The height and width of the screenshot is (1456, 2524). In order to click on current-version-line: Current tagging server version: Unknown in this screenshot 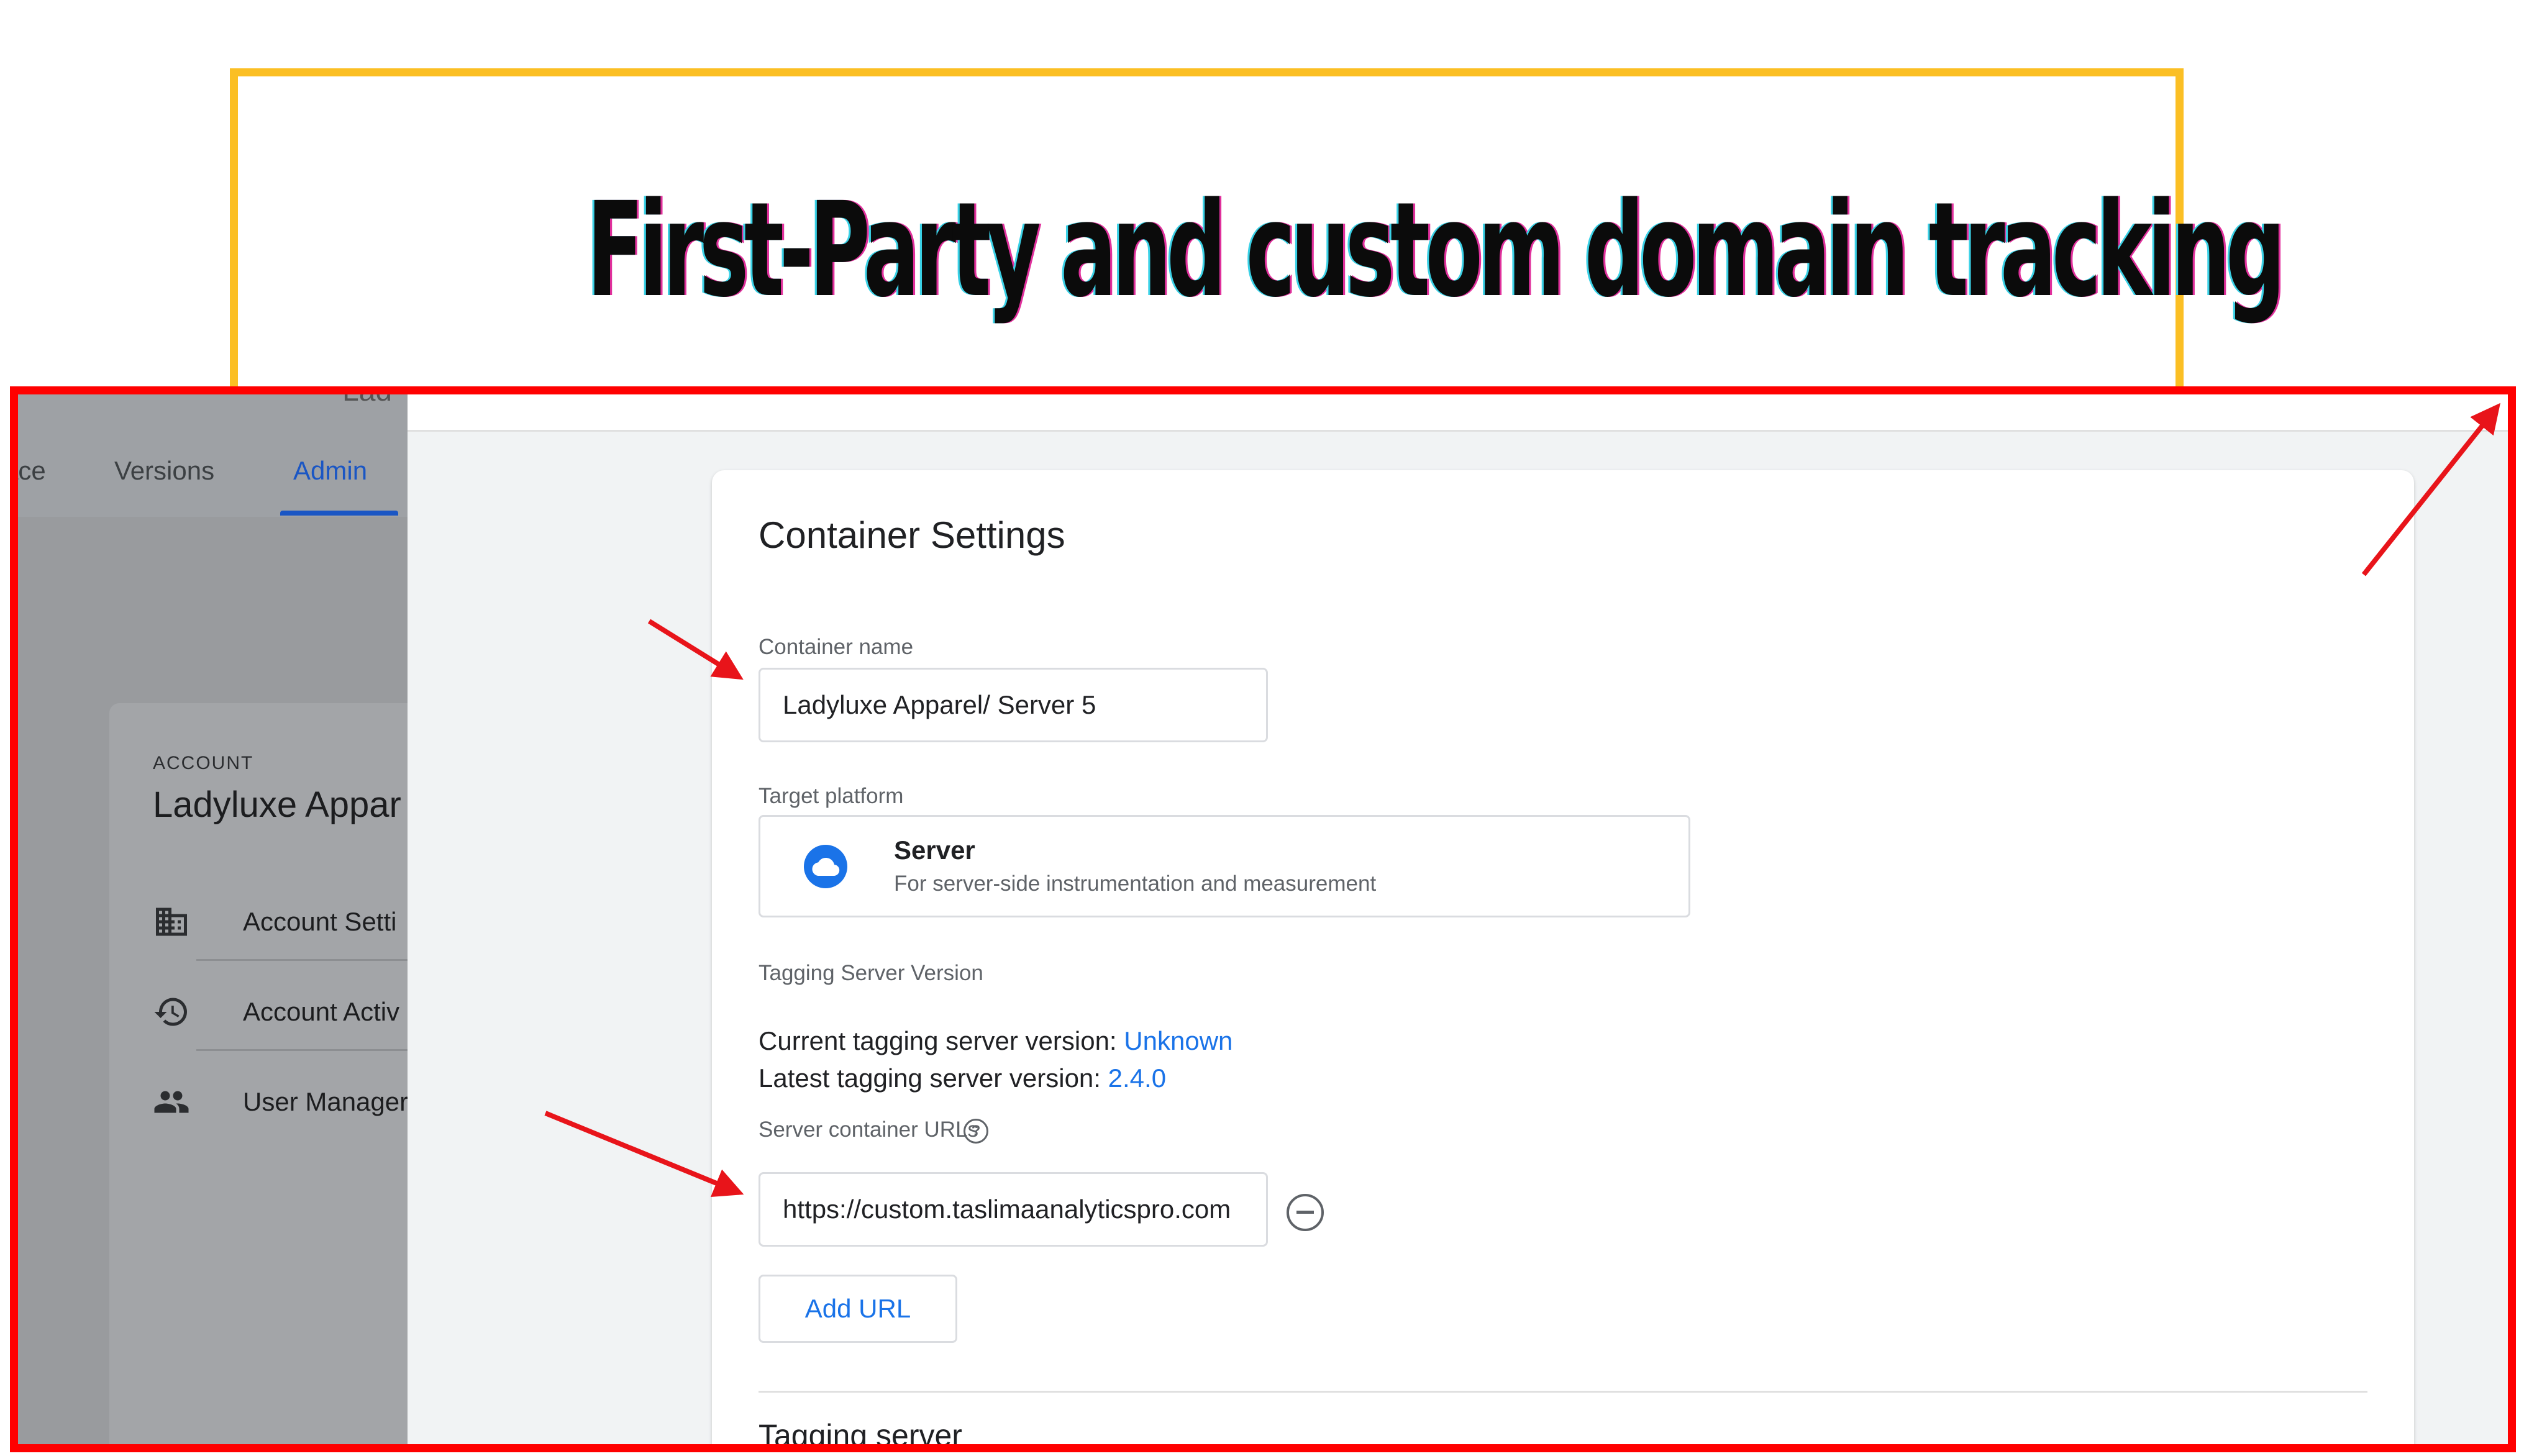, I will do `click(996, 1041)`.